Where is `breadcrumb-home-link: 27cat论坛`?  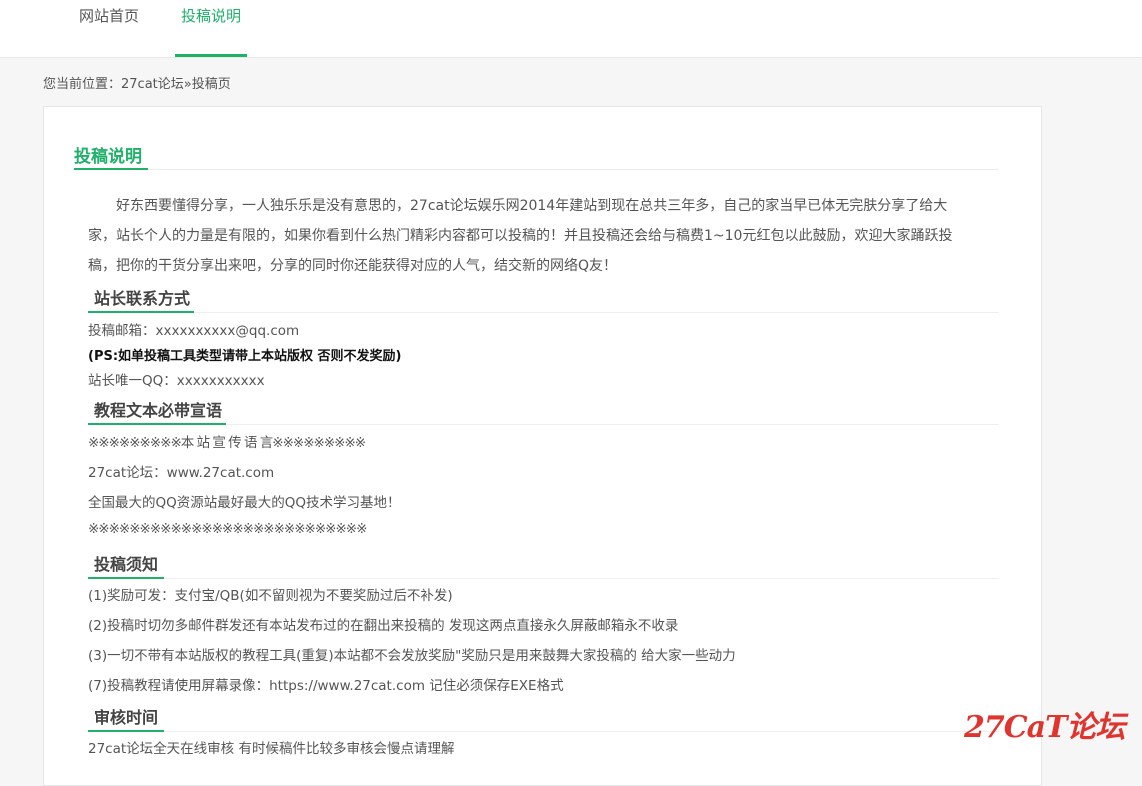
breadcrumb-home-link: 27cat论坛 is located at coordinates (152, 84).